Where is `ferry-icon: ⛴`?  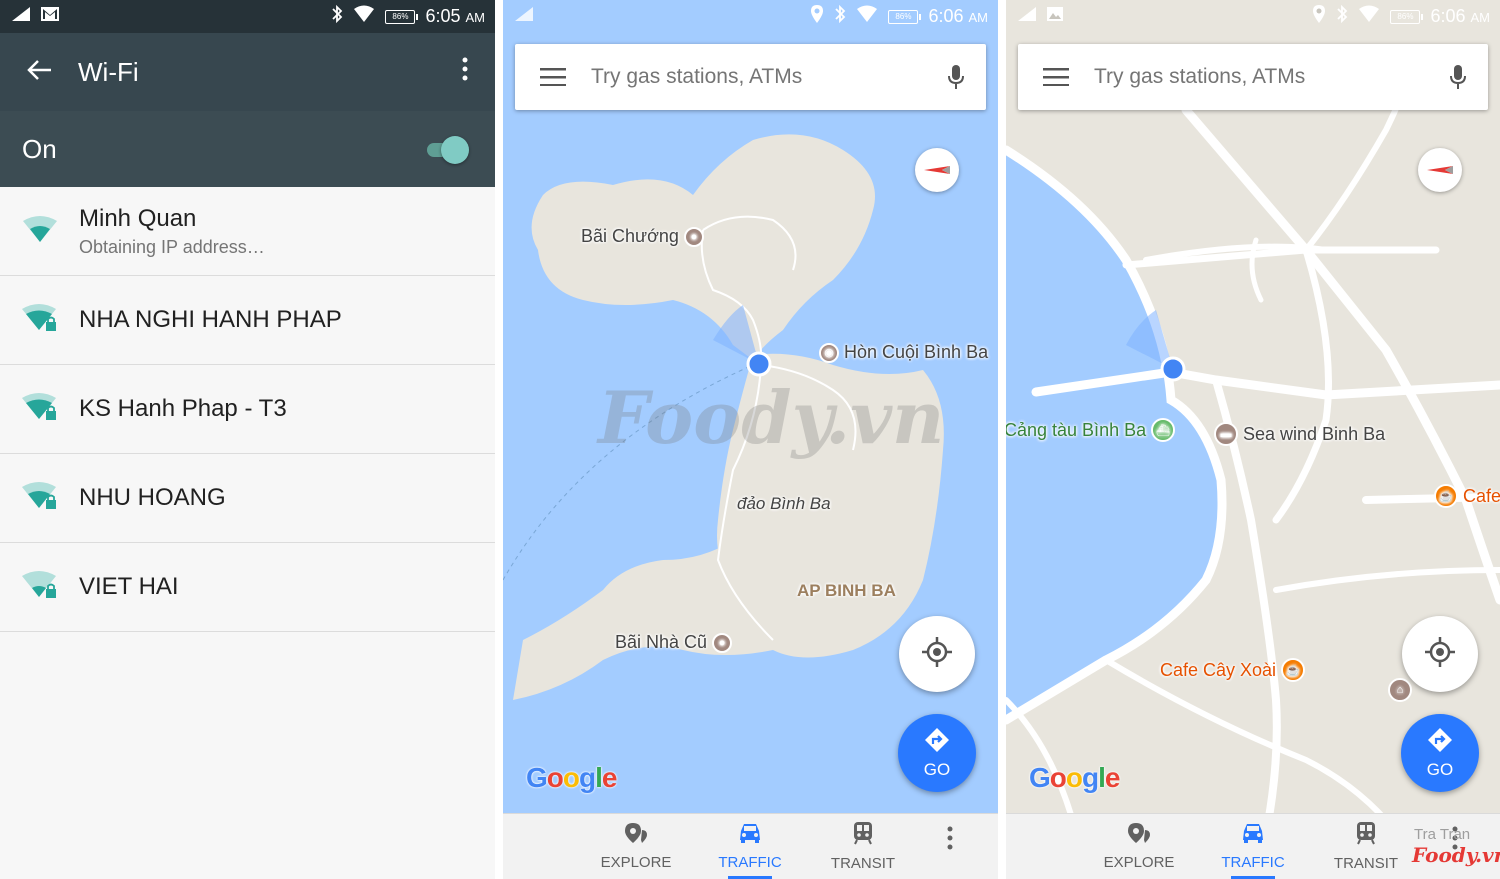 ferry-icon: ⛴ is located at coordinates (1163, 430).